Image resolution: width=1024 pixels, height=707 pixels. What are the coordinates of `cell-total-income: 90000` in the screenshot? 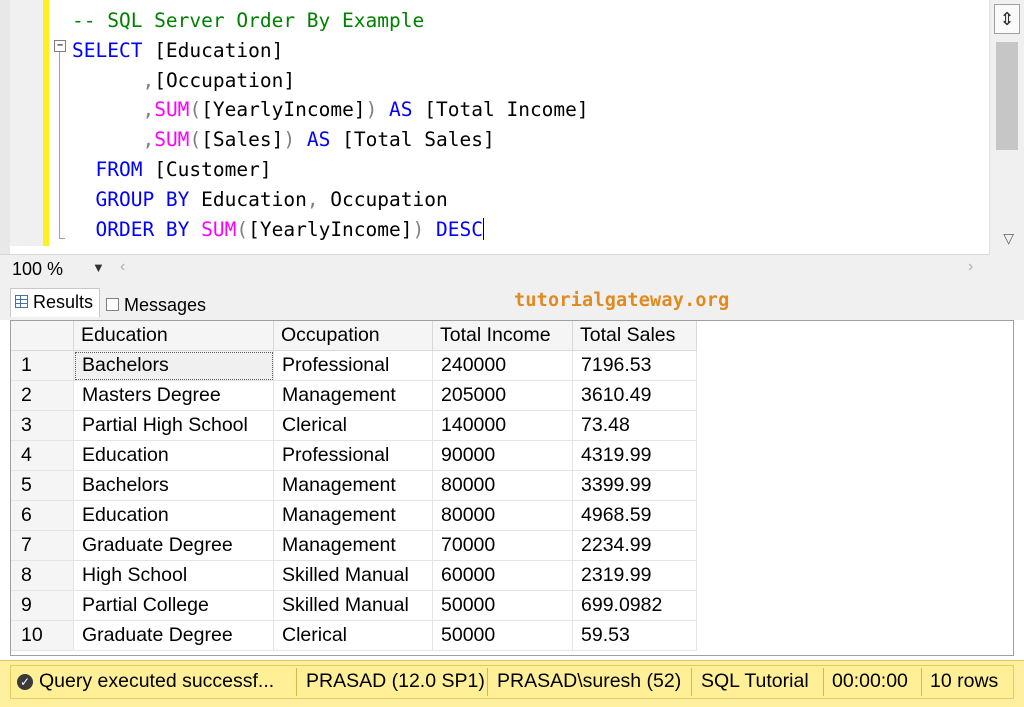 It's located at (502, 455).